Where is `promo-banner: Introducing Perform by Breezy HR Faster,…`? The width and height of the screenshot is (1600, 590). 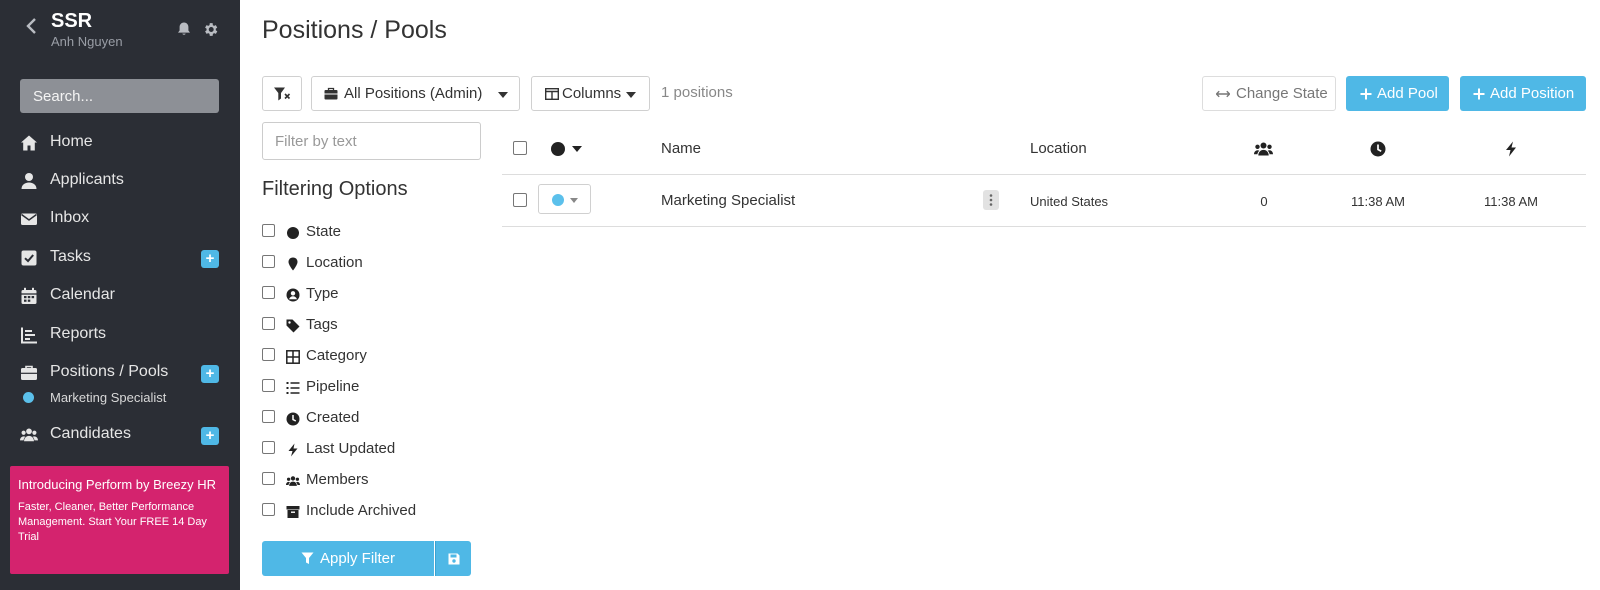 promo-banner: Introducing Perform by Breezy HR Faster,… is located at coordinates (119, 520).